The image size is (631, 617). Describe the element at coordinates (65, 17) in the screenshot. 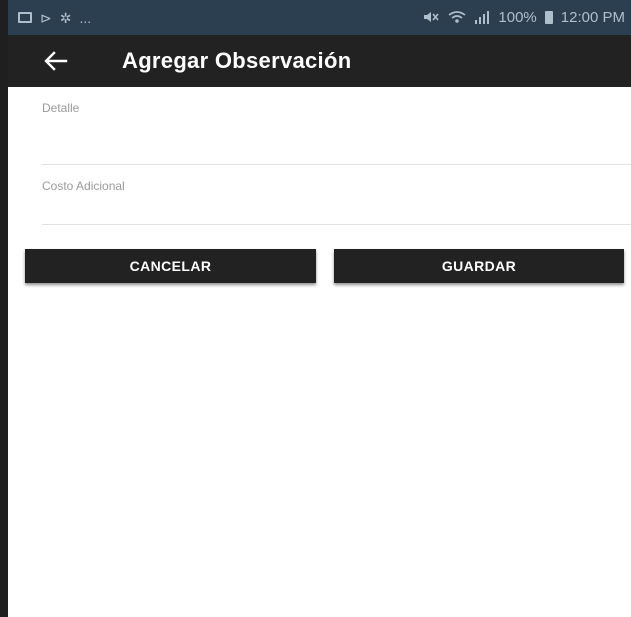

I see `brightness-icon: ✲` at that location.